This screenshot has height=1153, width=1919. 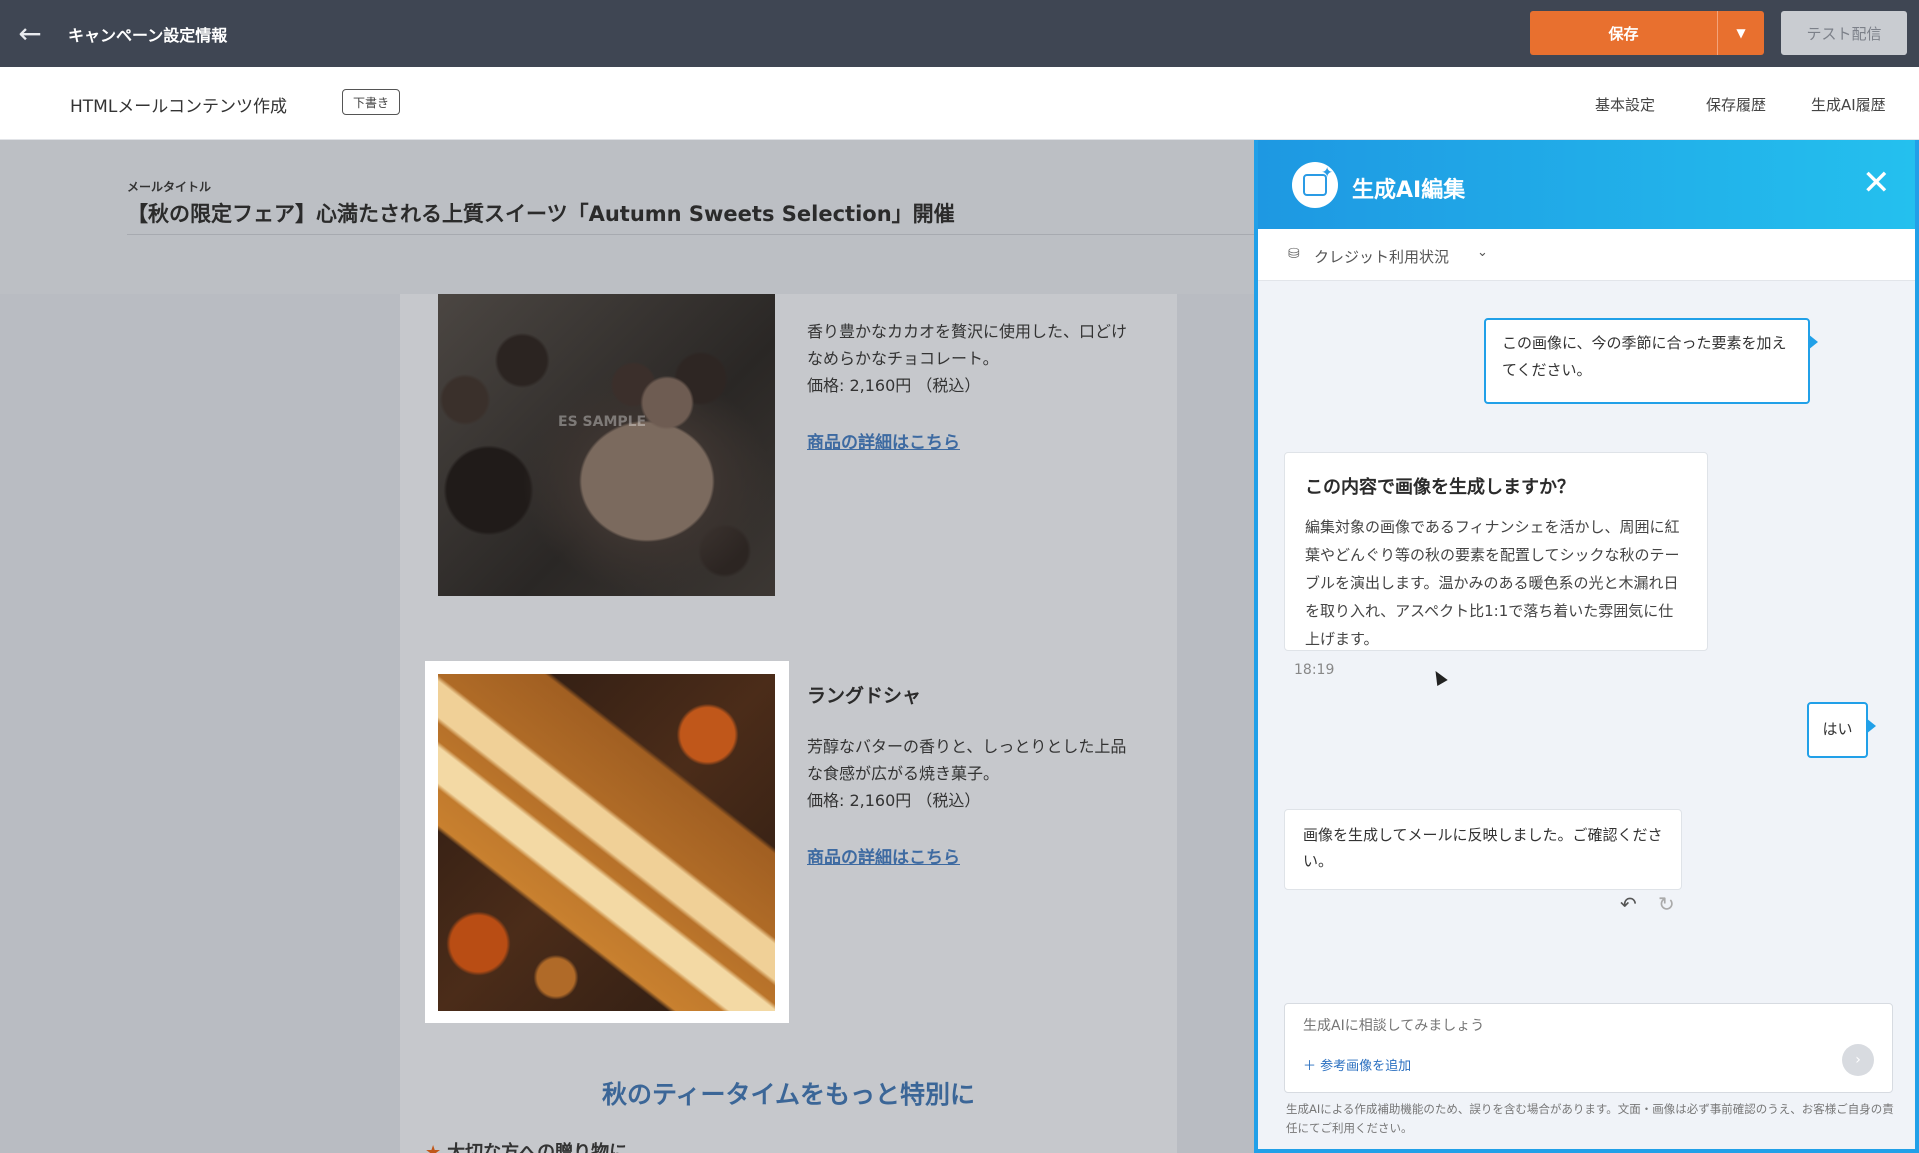 What do you see at coordinates (1623, 33) in the screenshot?
I see `save-button: 保存` at bounding box center [1623, 33].